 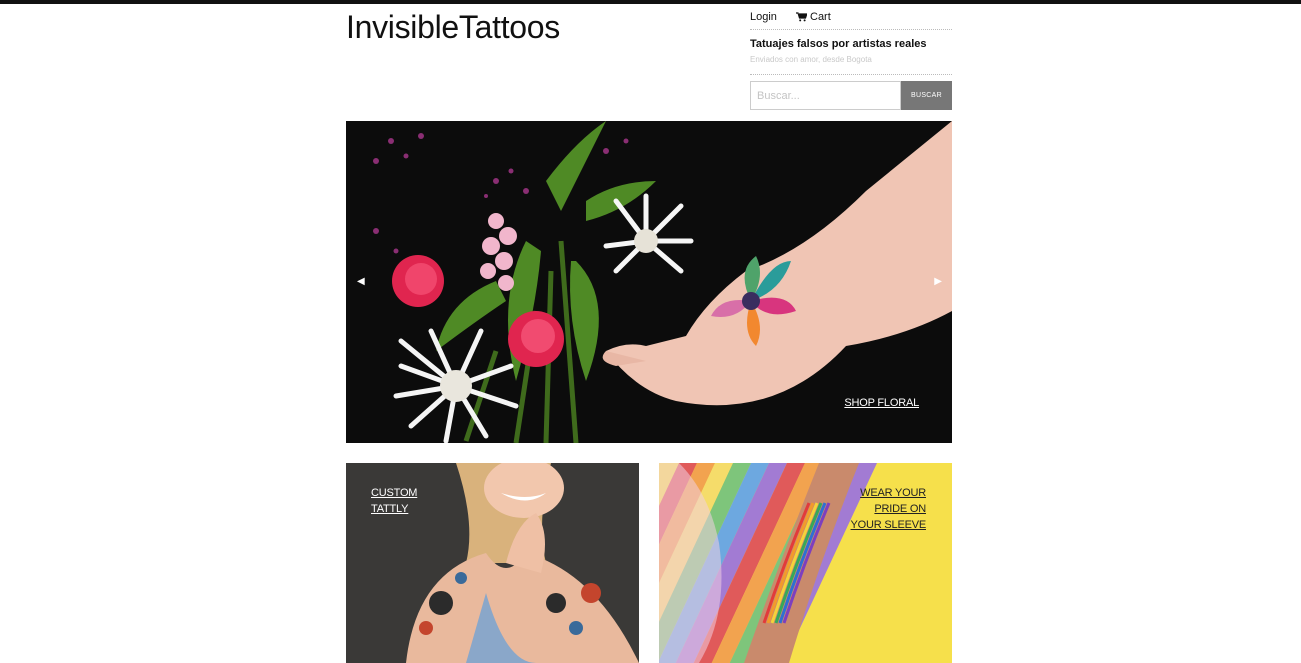 I want to click on site-logo: InvisibleTattoos, so click(x=453, y=27).